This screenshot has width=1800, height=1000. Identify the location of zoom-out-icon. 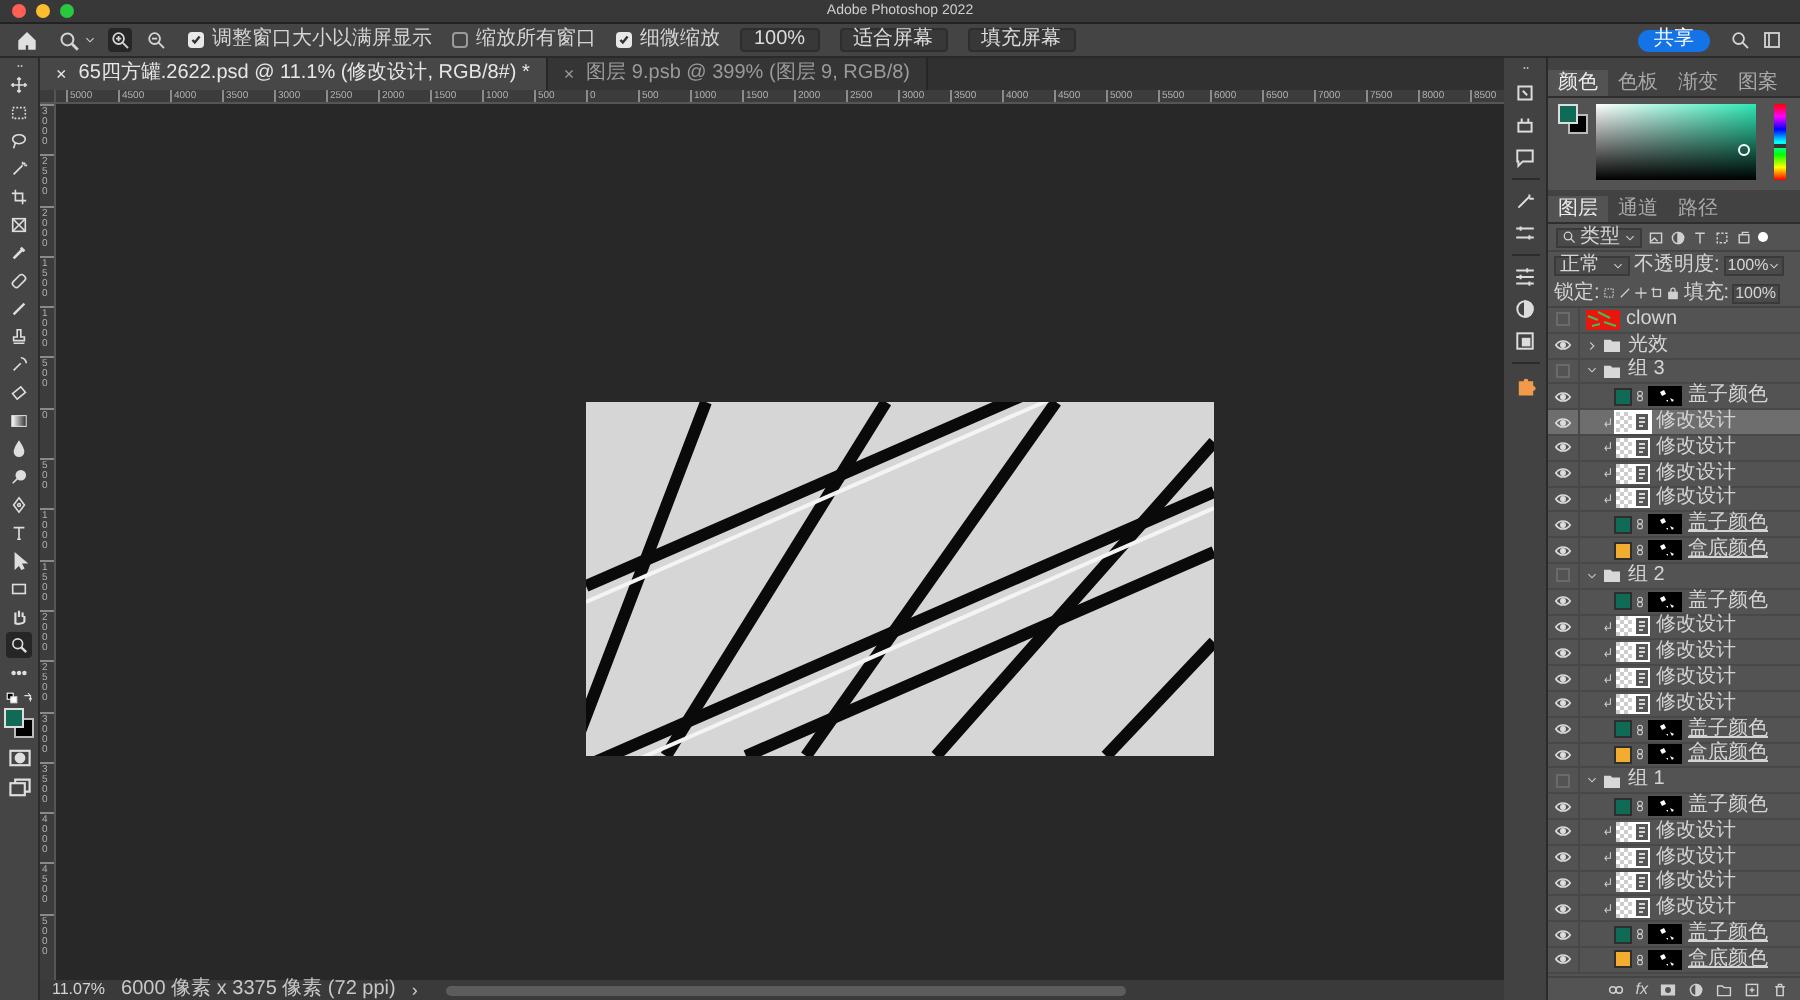
(156, 40).